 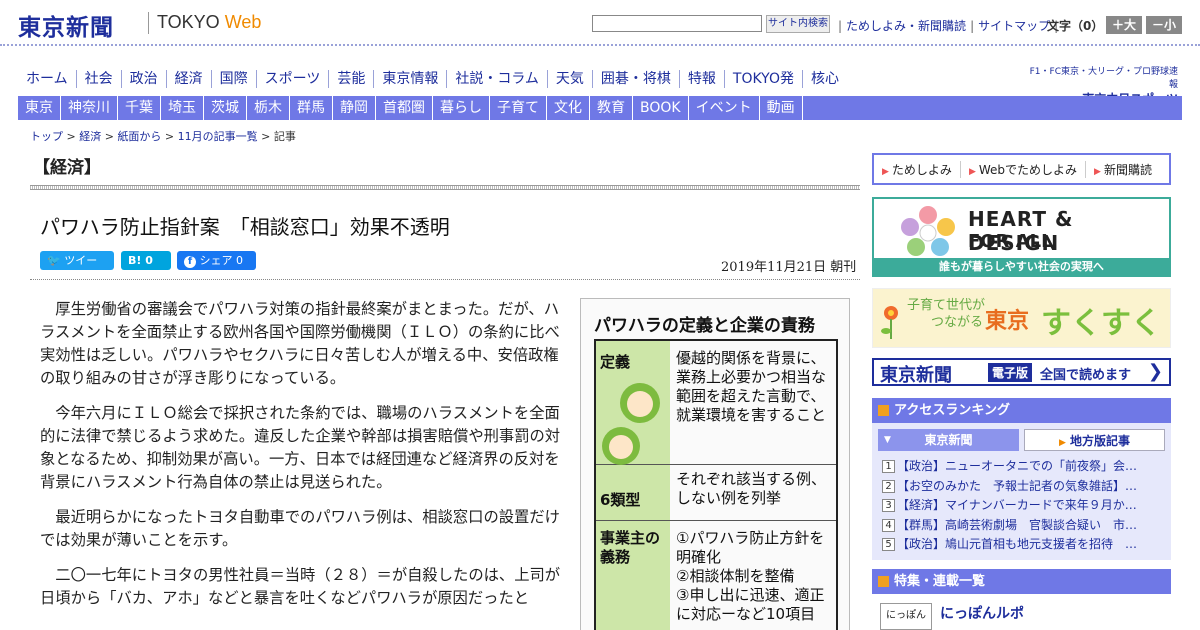 What do you see at coordinates (1007, 321) in the screenshot?
I see `sukusuku-title-tokyo: 東京` at bounding box center [1007, 321].